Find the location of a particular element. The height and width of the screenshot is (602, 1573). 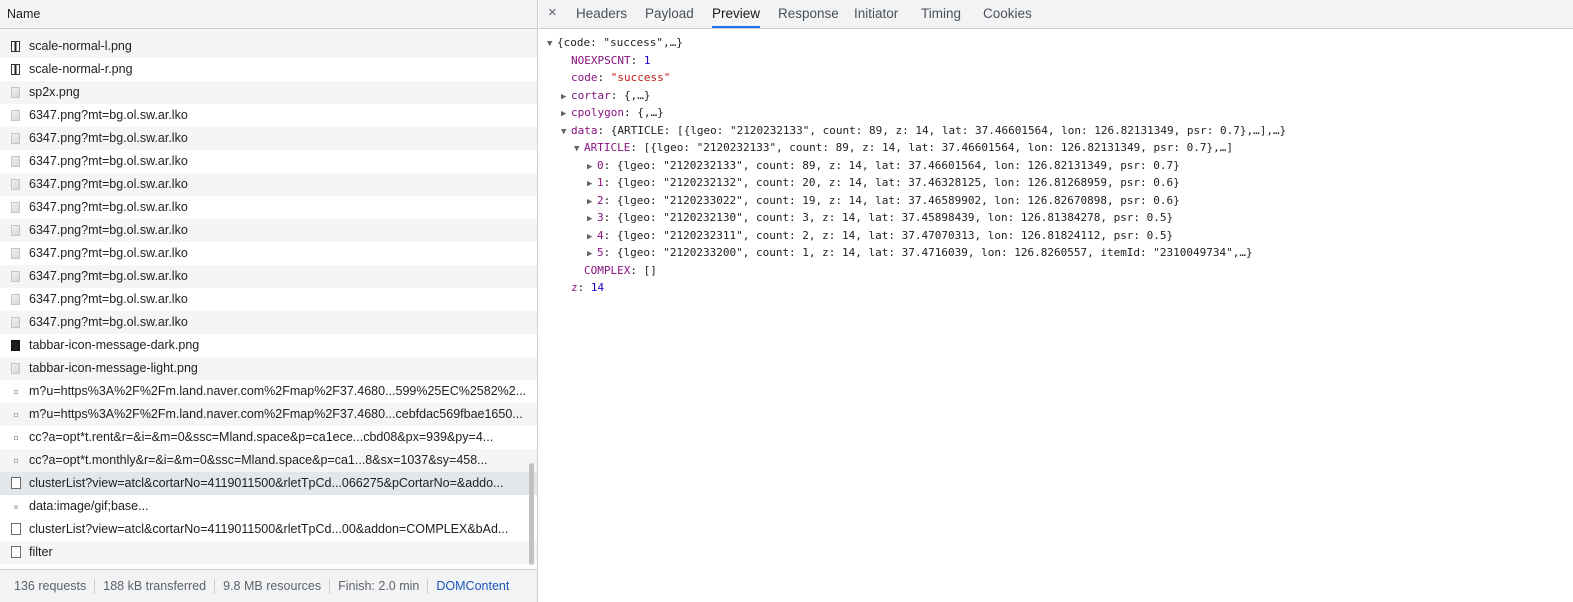

request-row: tabbar-icon-message-light.png is located at coordinates (268, 368).